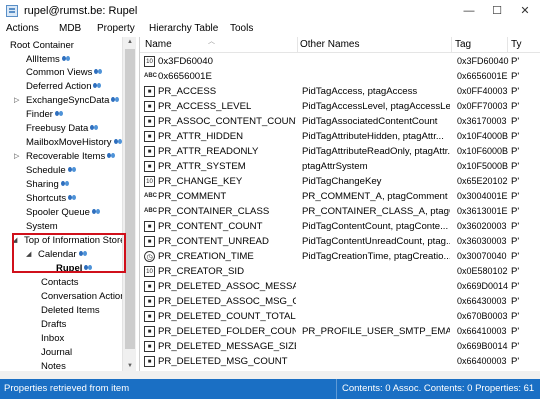 The image size is (540, 399). What do you see at coordinates (67, 100) in the screenshot?
I see `tree-item: ▷ ExchangeSyncData` at bounding box center [67, 100].